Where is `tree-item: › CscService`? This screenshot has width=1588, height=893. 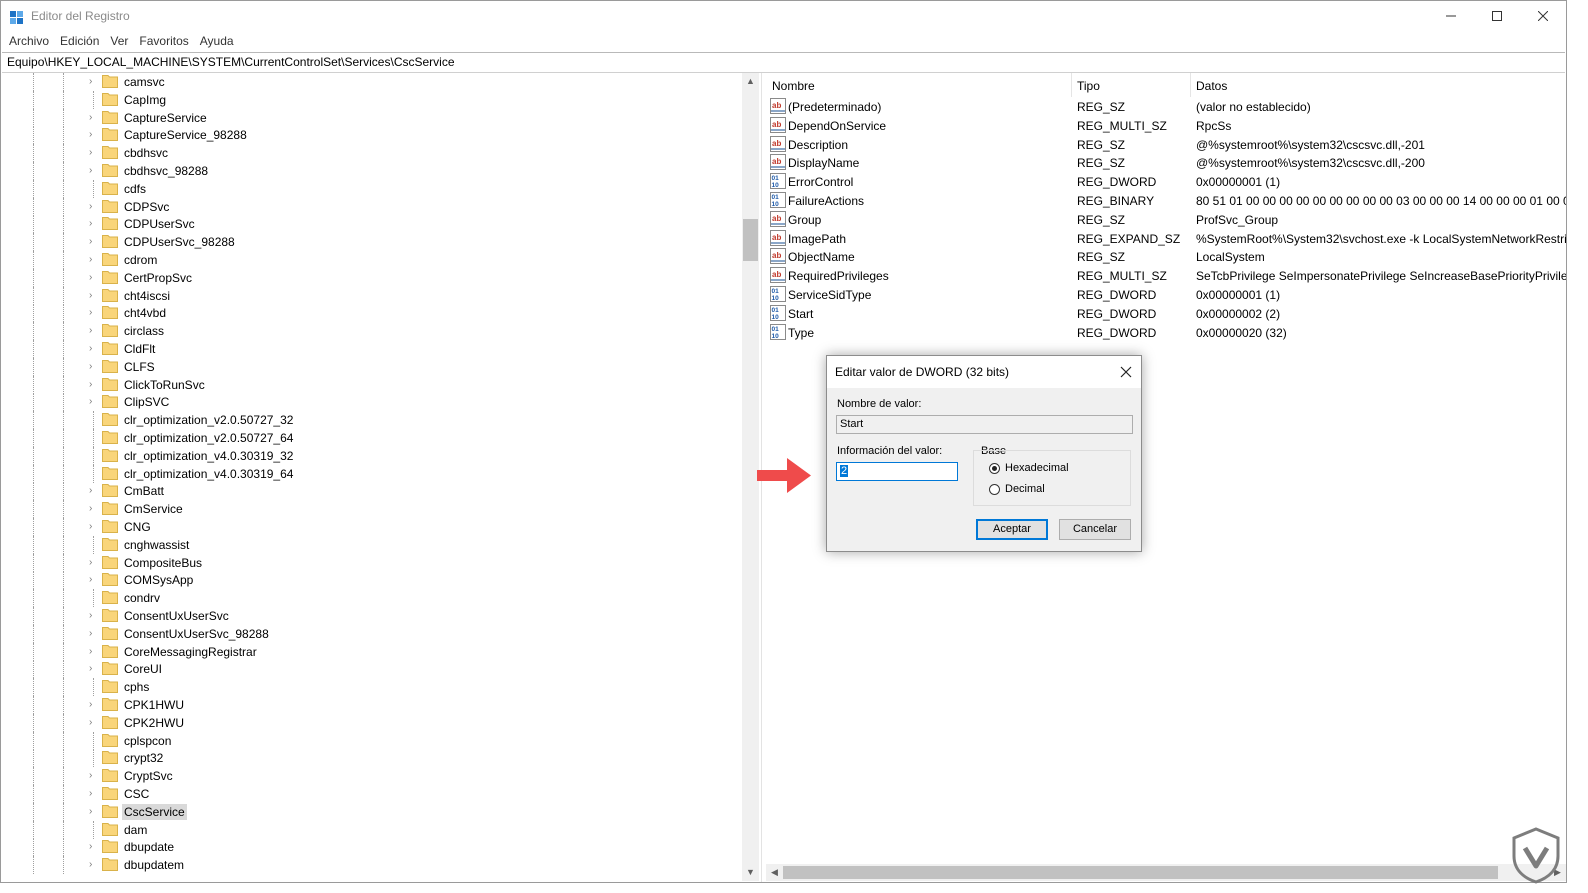
tree-item: › CscService is located at coordinates (371, 811).